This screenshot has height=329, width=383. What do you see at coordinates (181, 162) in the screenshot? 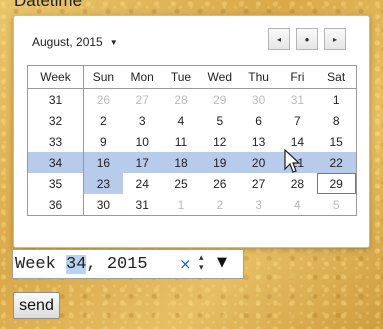
I see `calendar-day: 18` at bounding box center [181, 162].